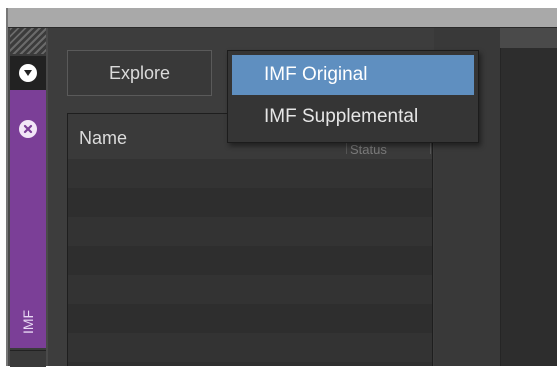 The width and height of the screenshot is (557, 367). What do you see at coordinates (353, 96) in the screenshot?
I see `dropdown-menu: IMF Original IMF Supplemental` at bounding box center [353, 96].